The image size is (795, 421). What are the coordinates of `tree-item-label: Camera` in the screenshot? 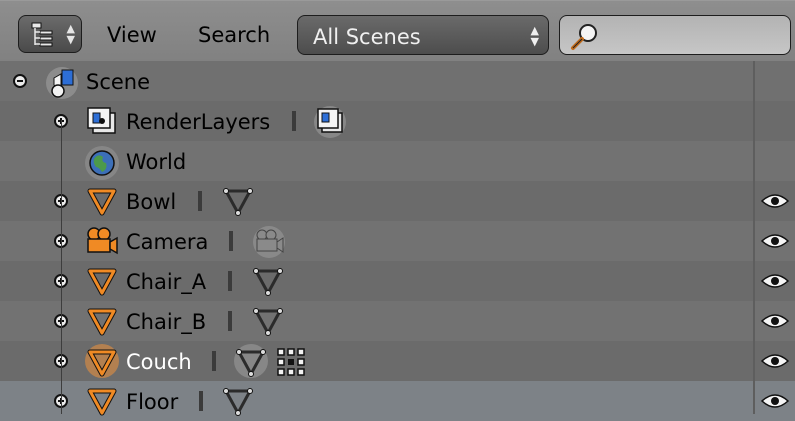 It's located at (167, 242).